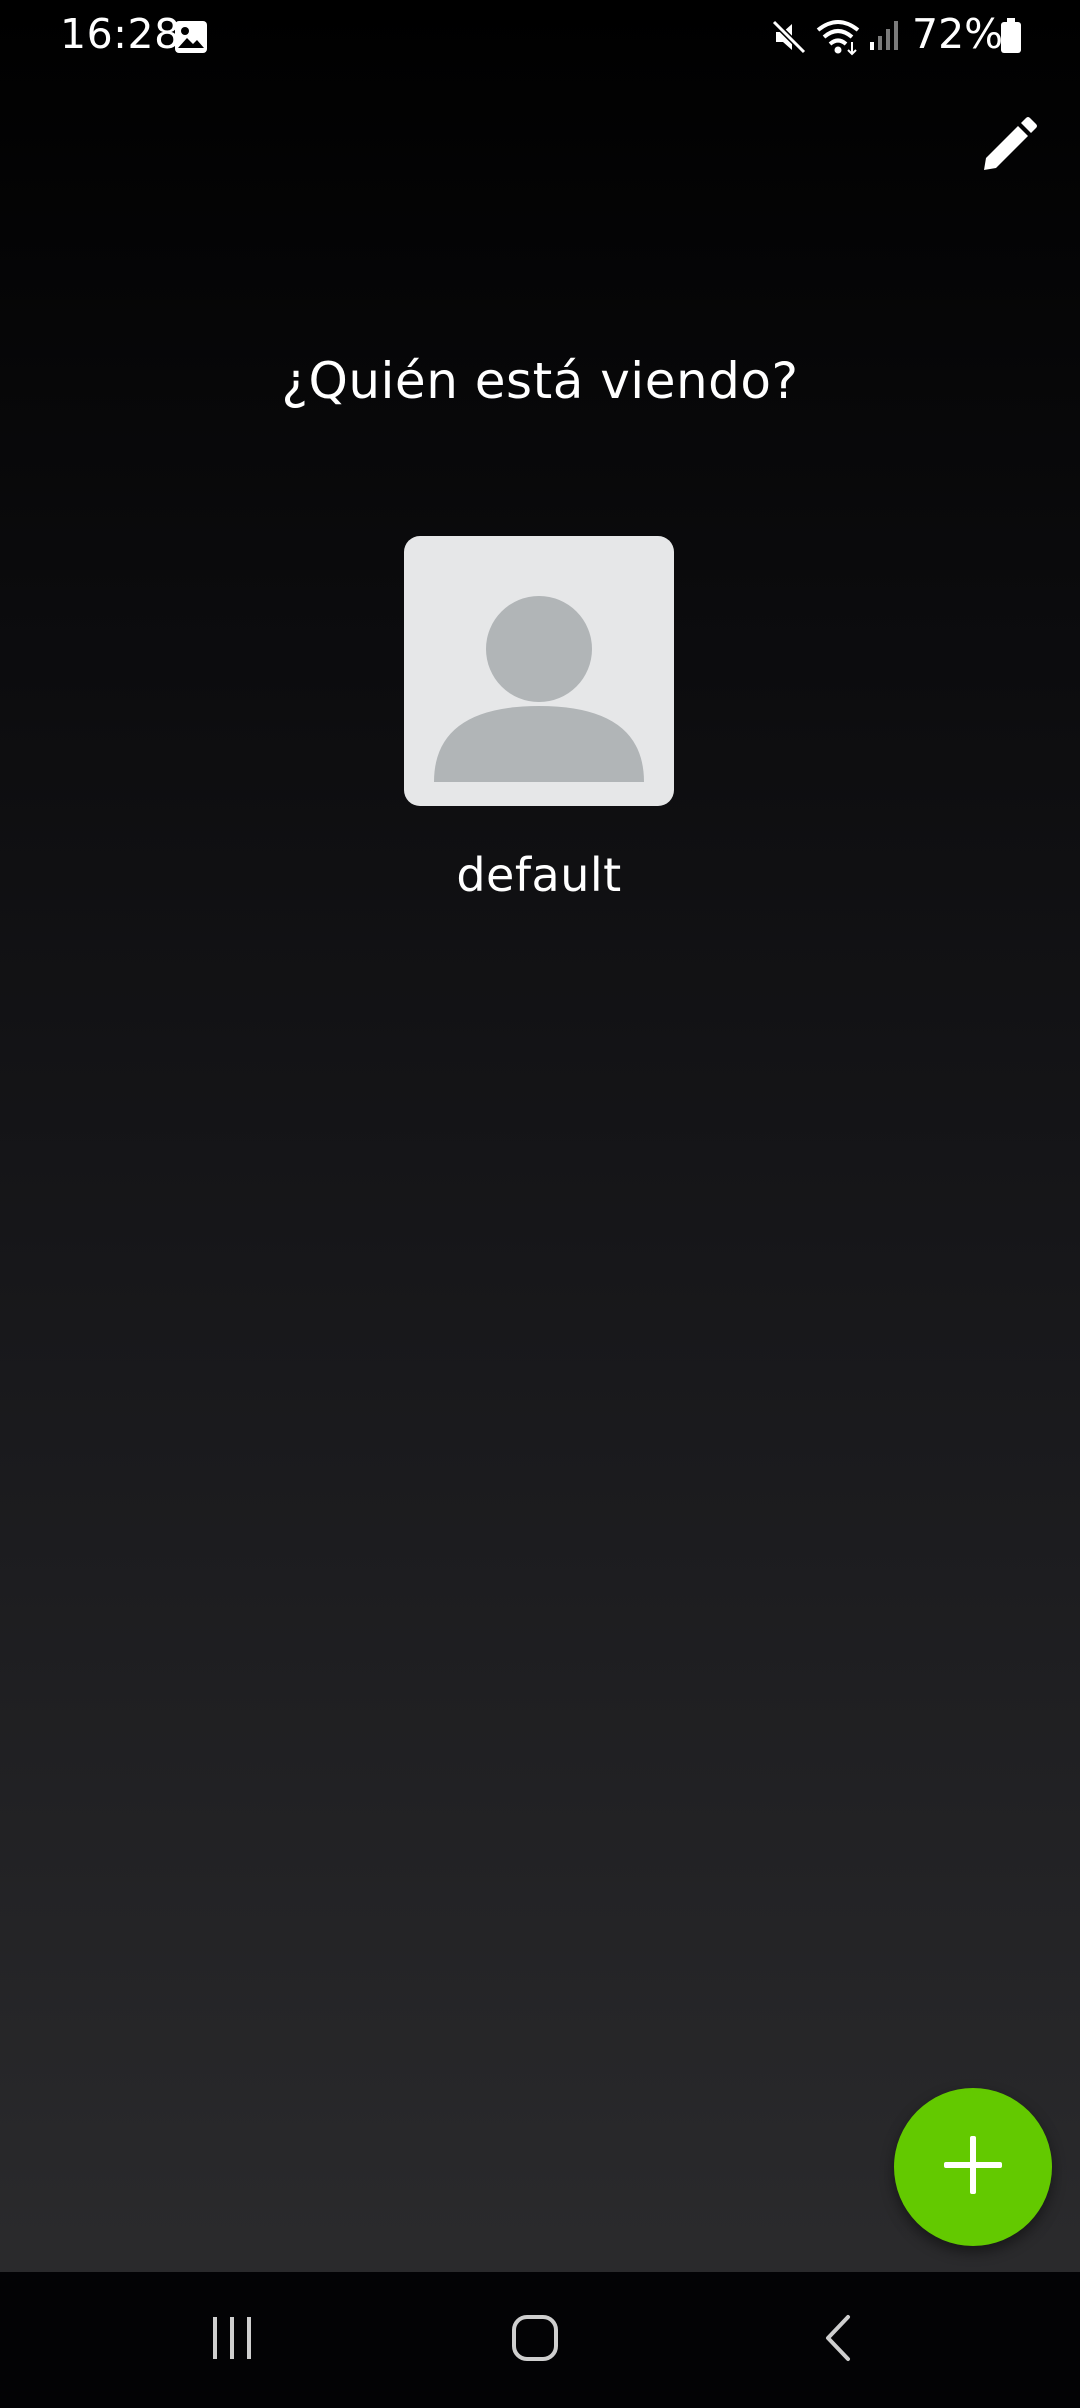 Image resolution: width=1080 pixels, height=2408 pixels. What do you see at coordinates (540, 381) in the screenshot?
I see `page-title: ¿Quién está viendo?` at bounding box center [540, 381].